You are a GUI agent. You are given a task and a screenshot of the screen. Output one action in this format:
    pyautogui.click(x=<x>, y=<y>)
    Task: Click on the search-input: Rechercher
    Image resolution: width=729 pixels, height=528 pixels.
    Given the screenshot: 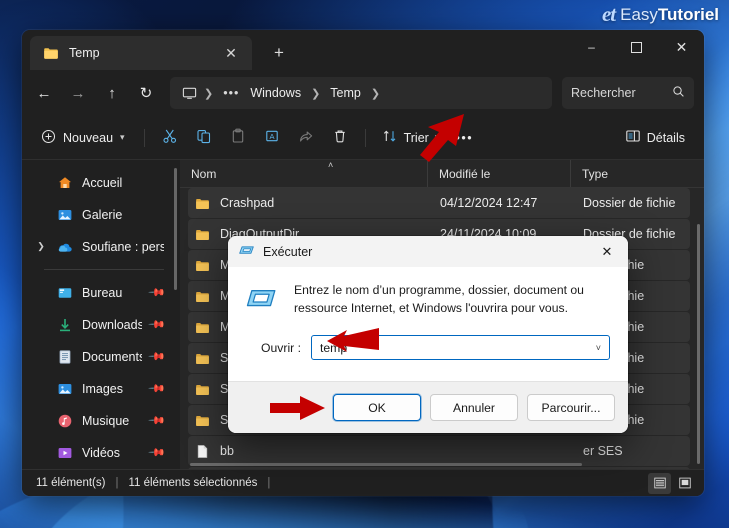 What is the action you would take?
    pyautogui.click(x=628, y=93)
    